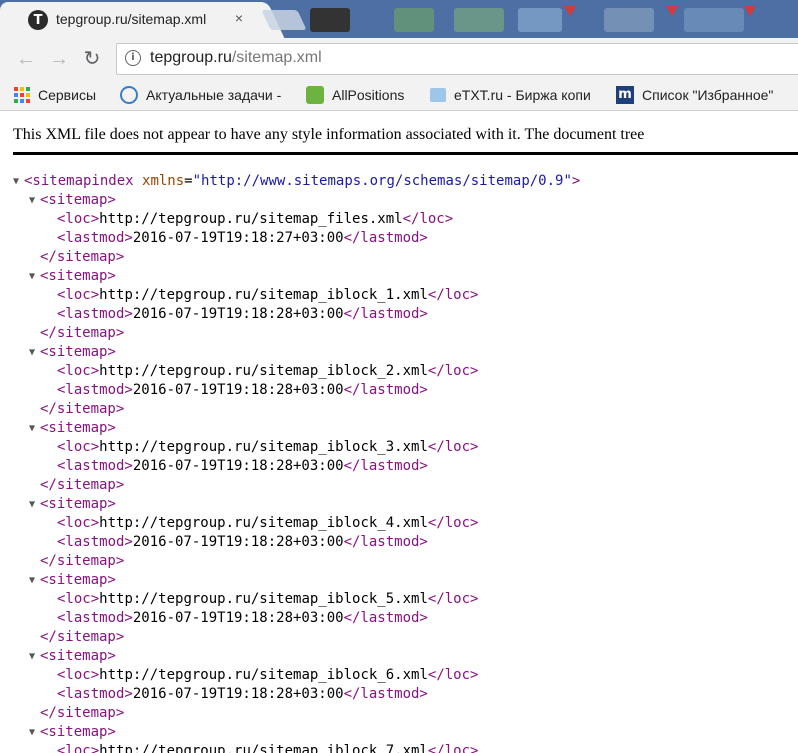 The width and height of the screenshot is (798, 753). Describe the element at coordinates (59, 59) in the screenshot. I see `forward-button: →` at that location.